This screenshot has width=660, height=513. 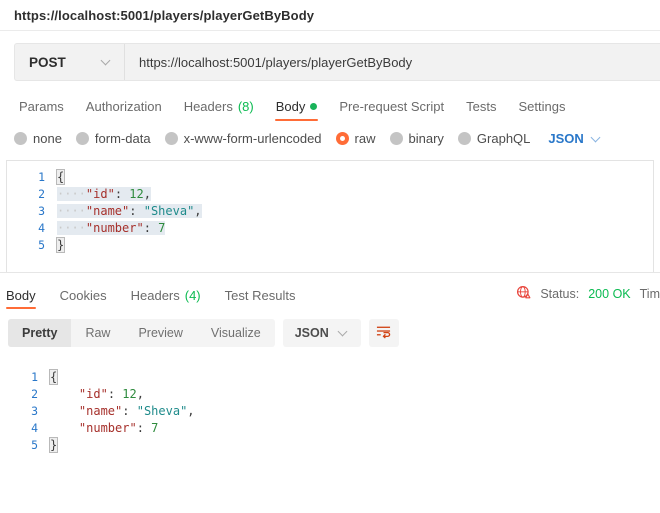 I want to click on request-tab-headers: Headers (8), so click(x=219, y=110).